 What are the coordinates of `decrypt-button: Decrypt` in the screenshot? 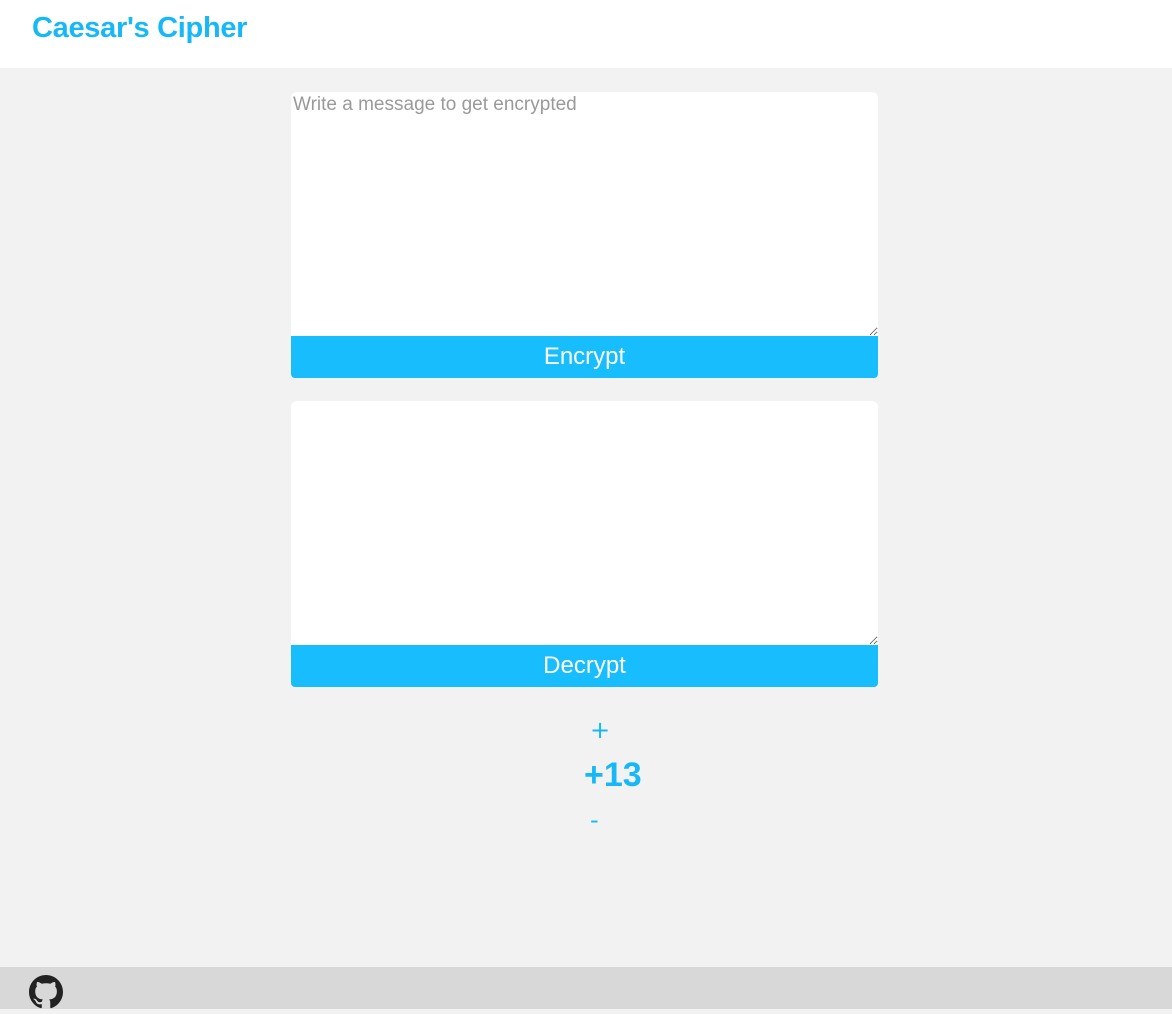 It's located at (584, 666).